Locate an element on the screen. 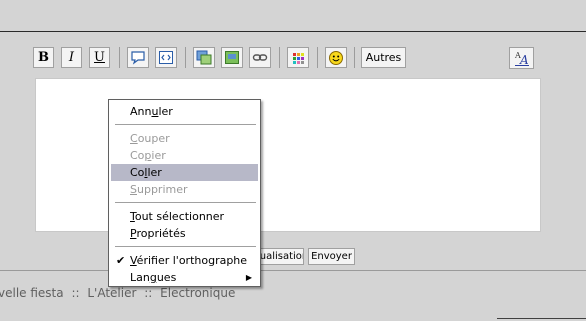 Image resolution: width=586 pixels, height=321 pixels. preview-button: isualisation is located at coordinates (280, 256).